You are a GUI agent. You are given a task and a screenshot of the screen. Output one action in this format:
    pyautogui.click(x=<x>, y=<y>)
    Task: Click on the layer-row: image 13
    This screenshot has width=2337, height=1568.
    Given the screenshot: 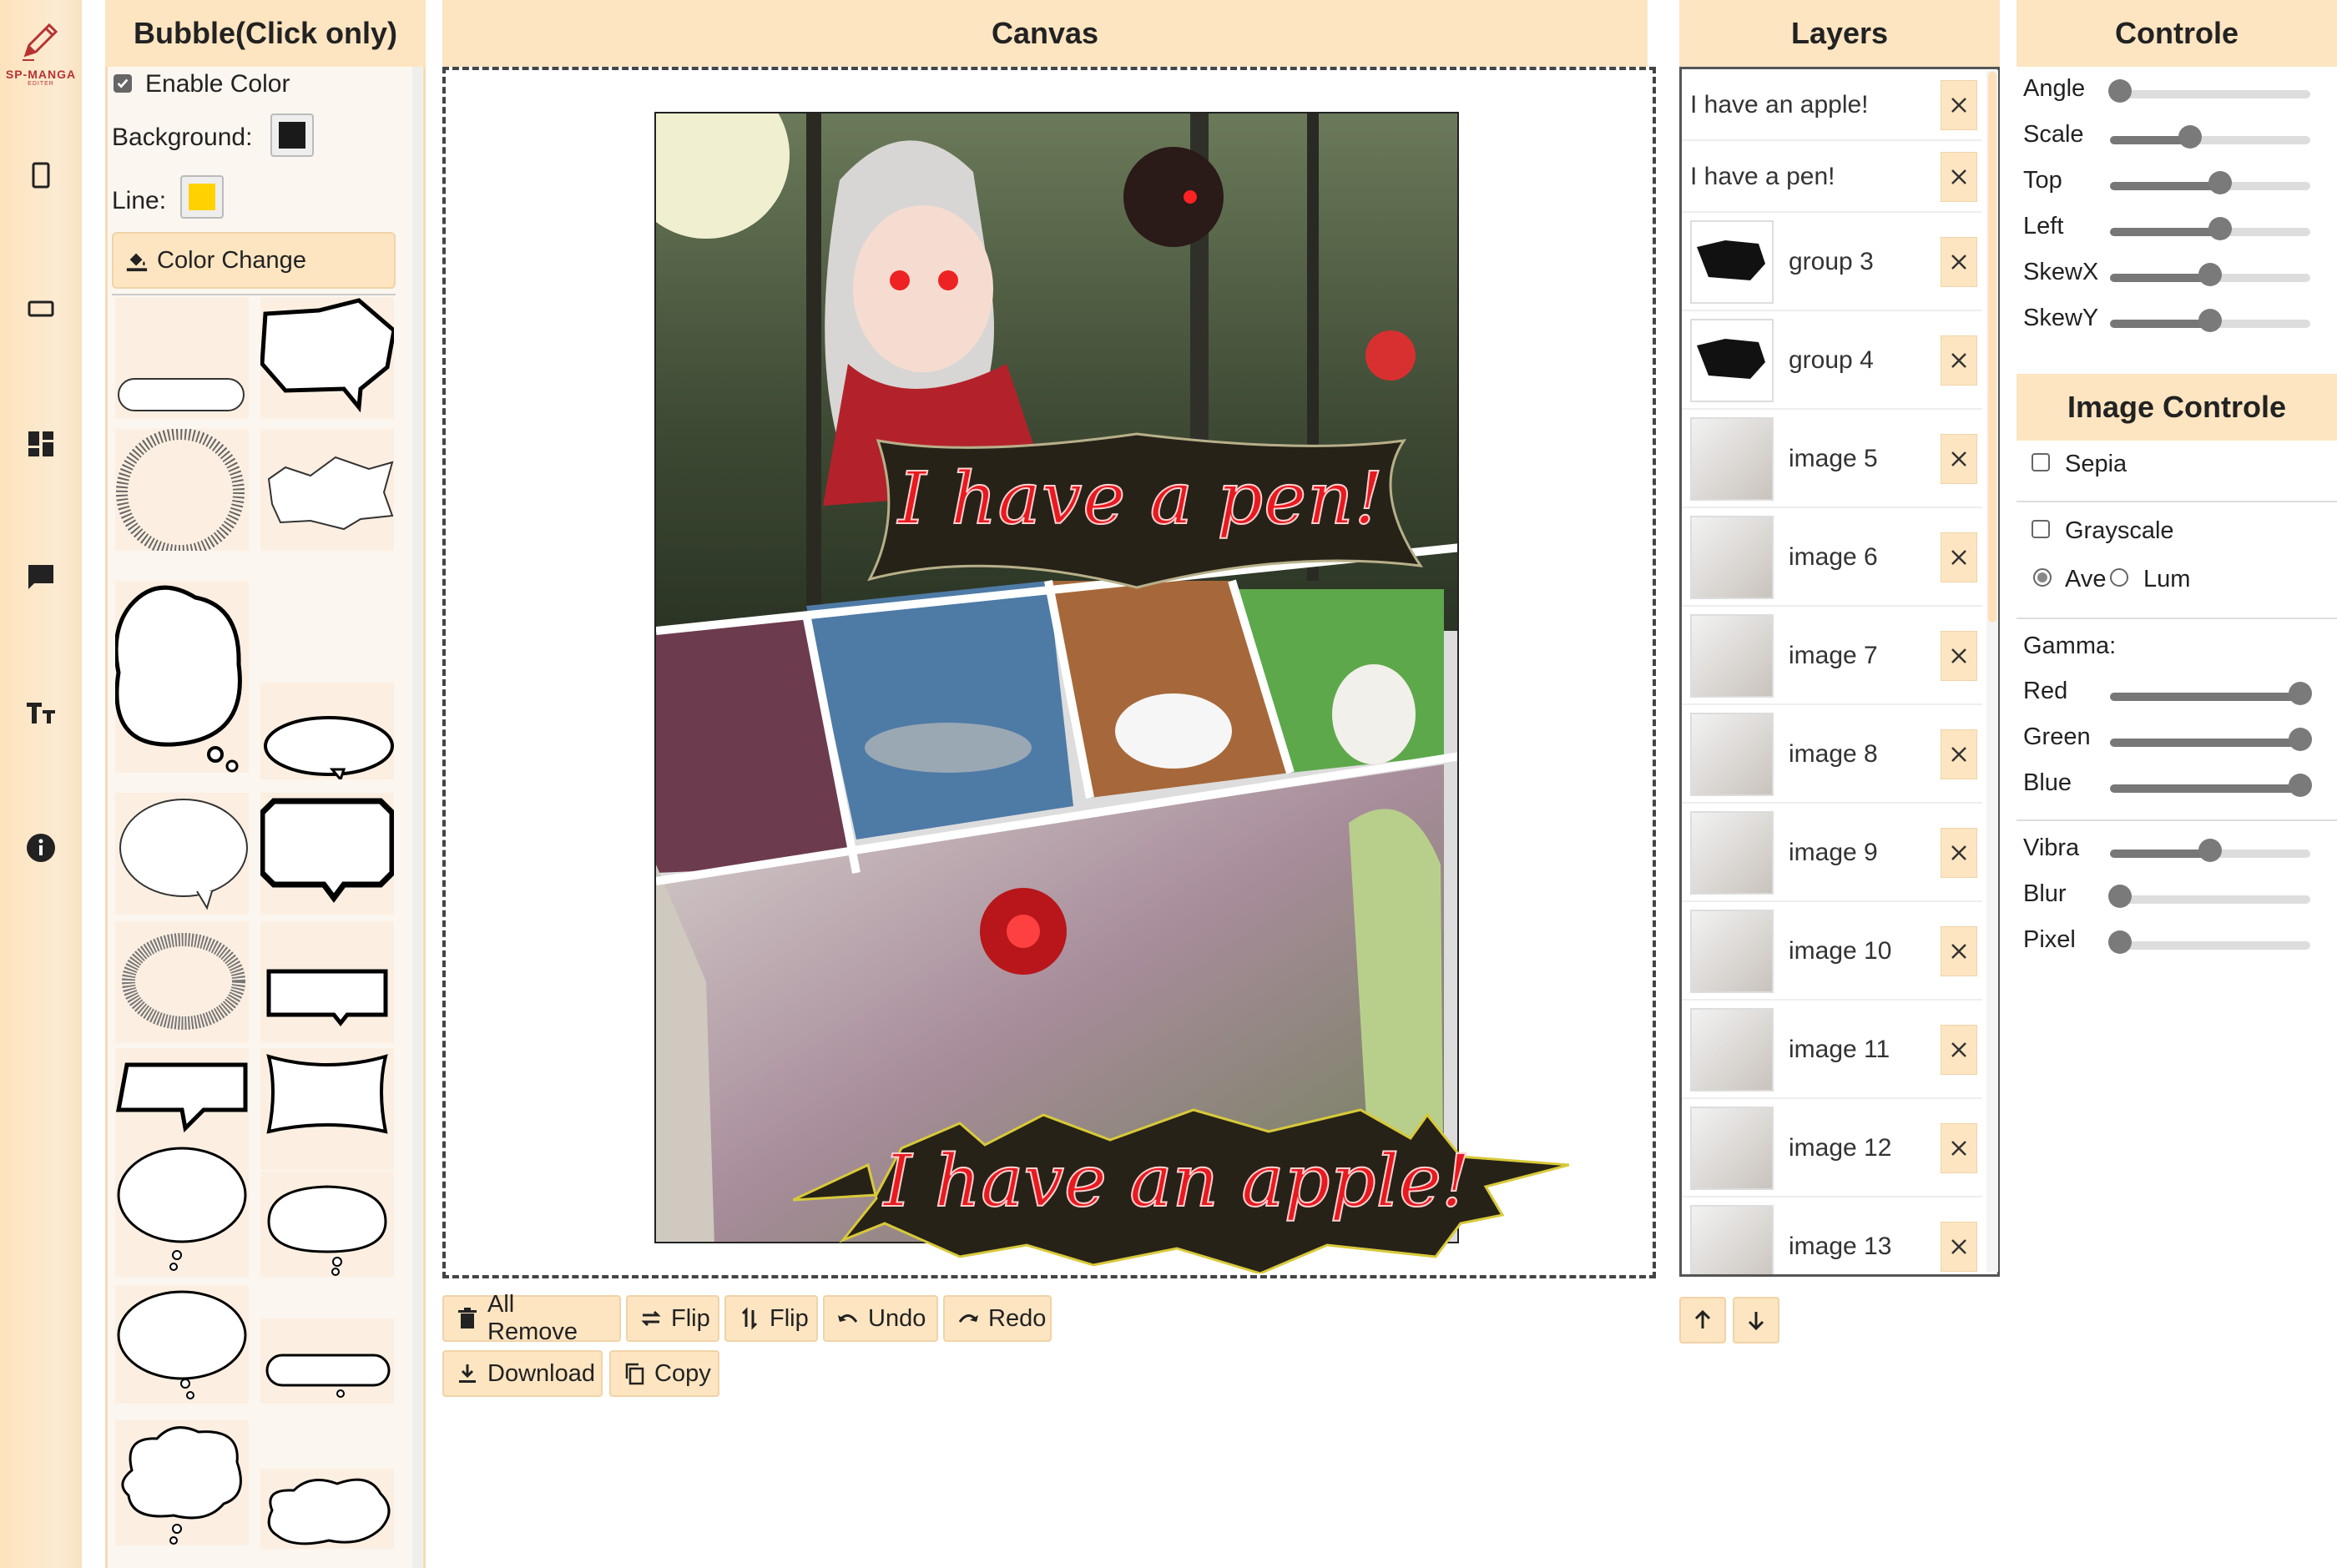 What is the action you would take?
    pyautogui.click(x=1832, y=1235)
    